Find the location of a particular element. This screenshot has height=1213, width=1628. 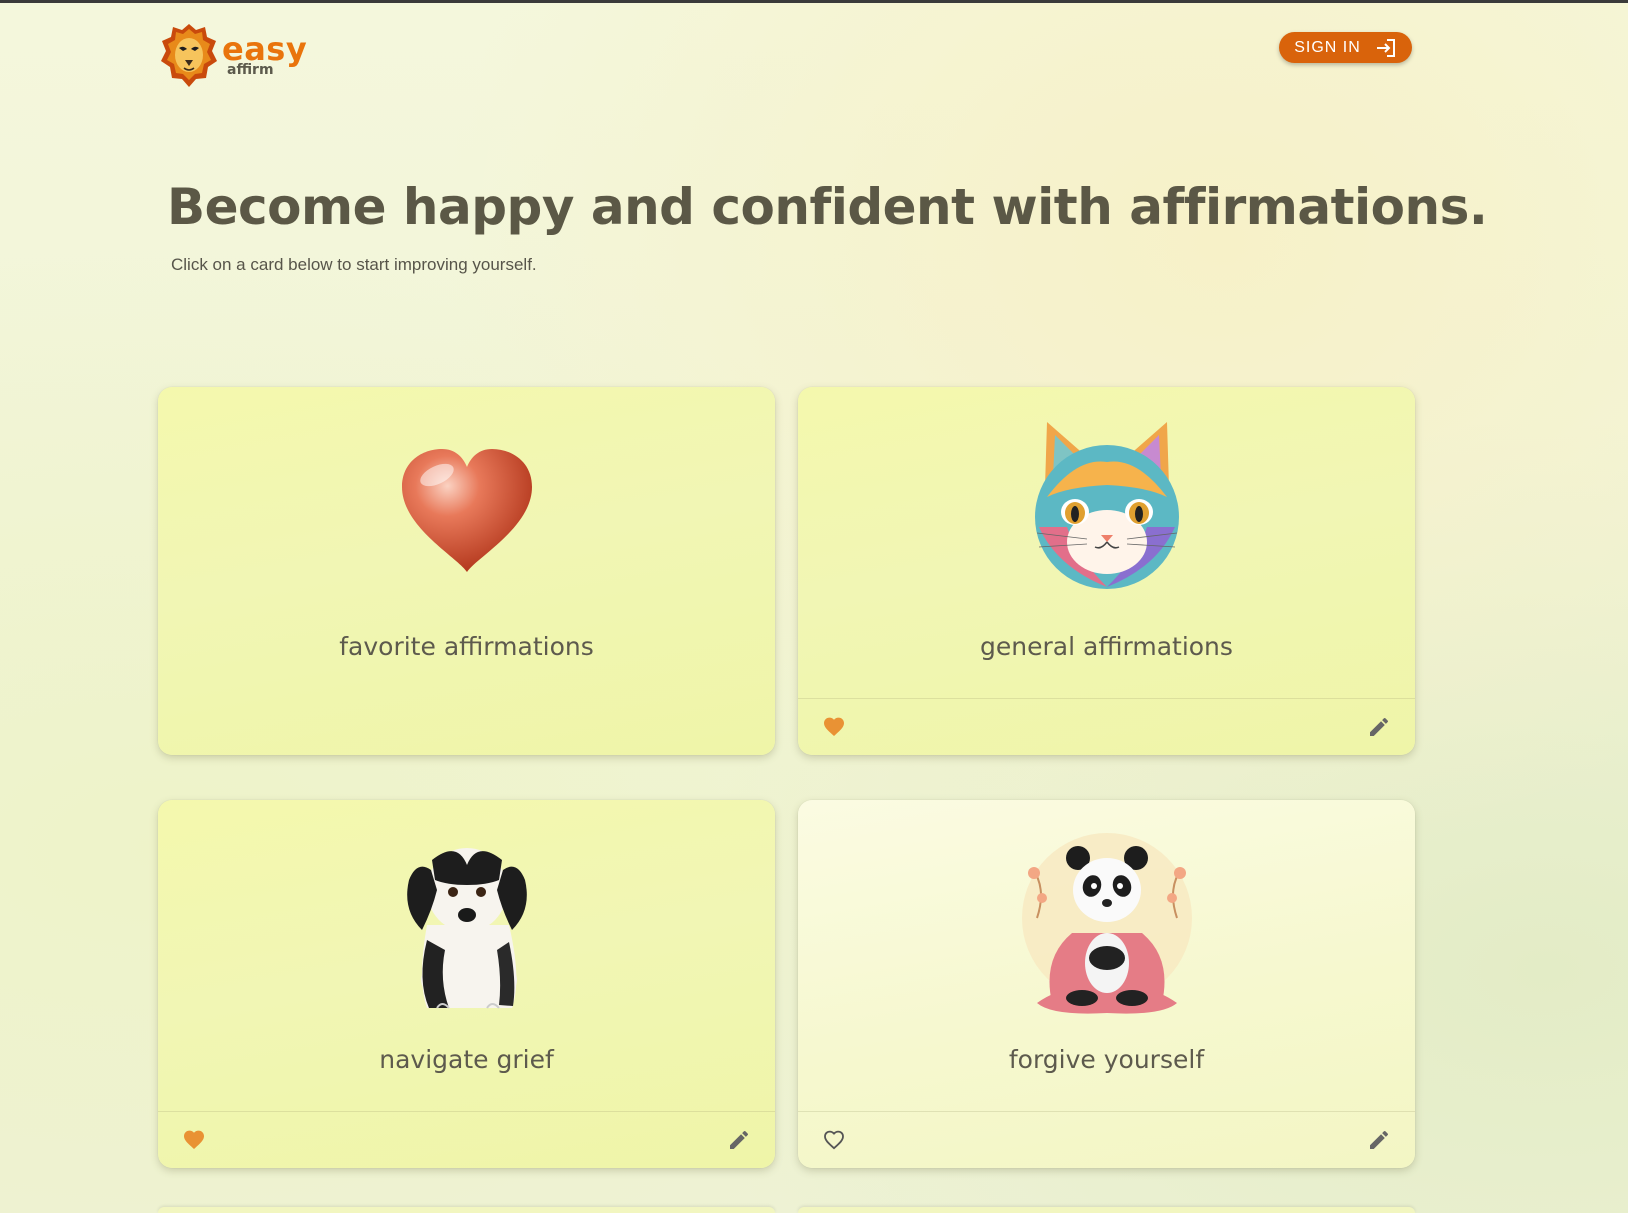

card-general-affirmations: general affirmations is located at coordinates (1106, 571).